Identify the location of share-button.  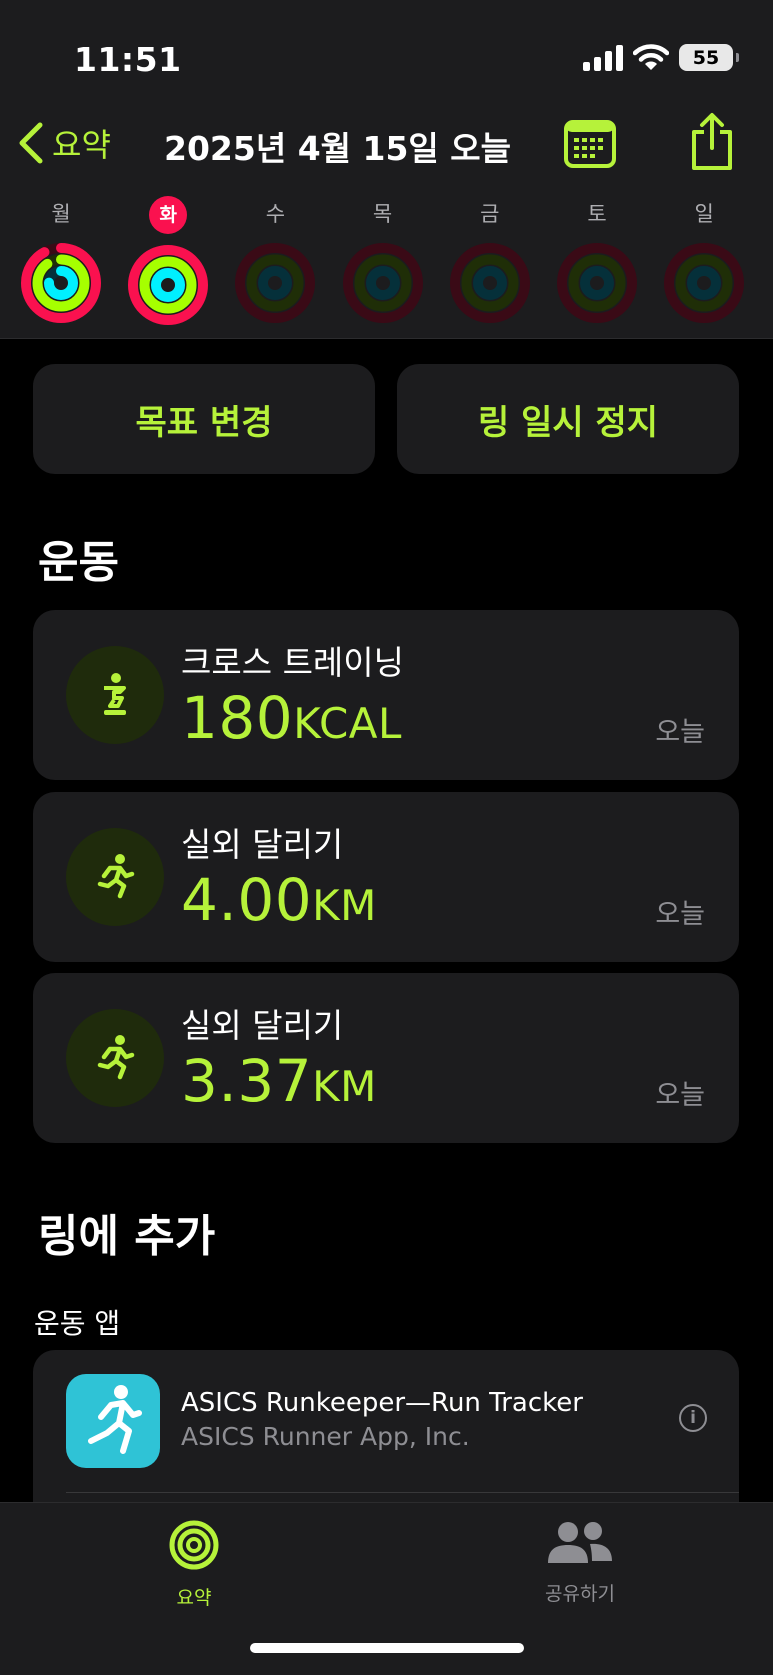
(712, 144).